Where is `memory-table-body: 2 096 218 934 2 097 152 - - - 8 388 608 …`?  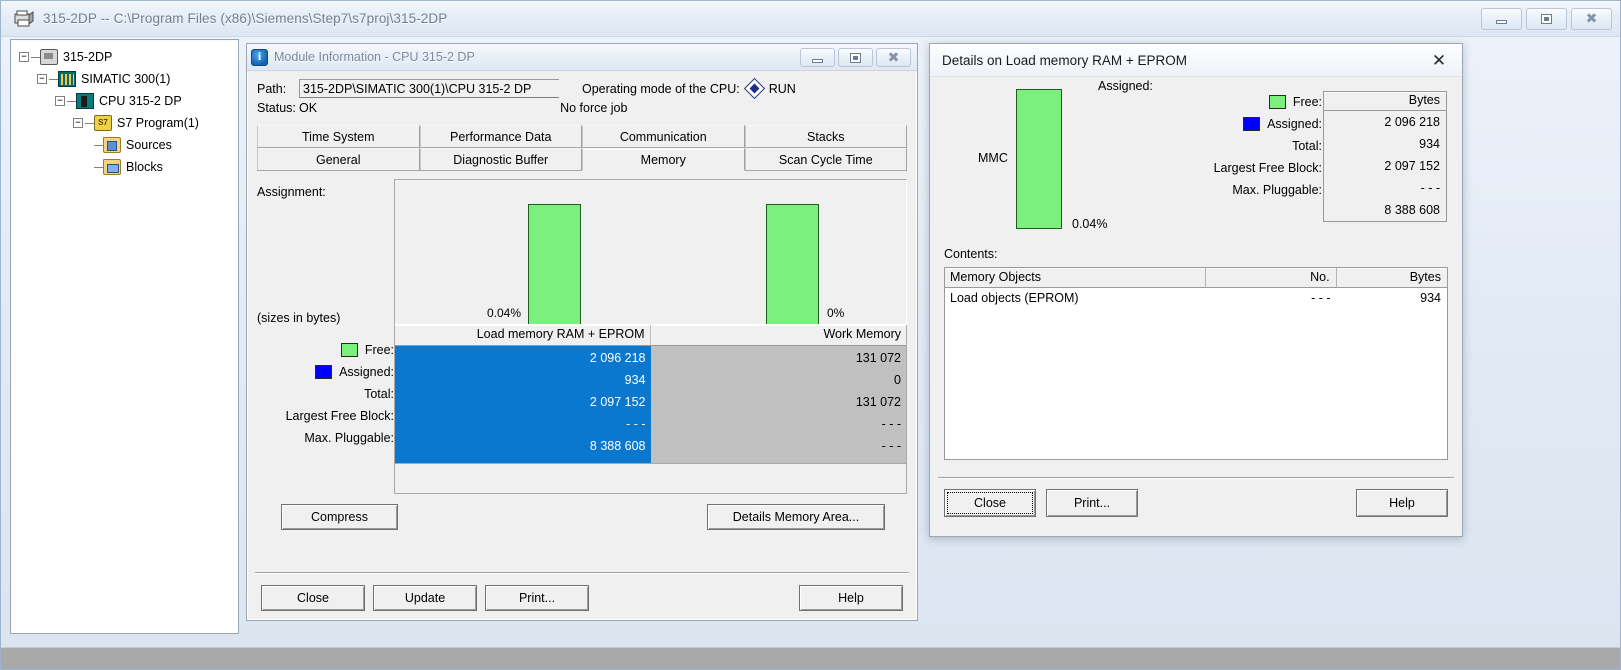
memory-table-body: 2 096 218 934 2 097 152 - - - 8 388 608 … is located at coordinates (650, 404).